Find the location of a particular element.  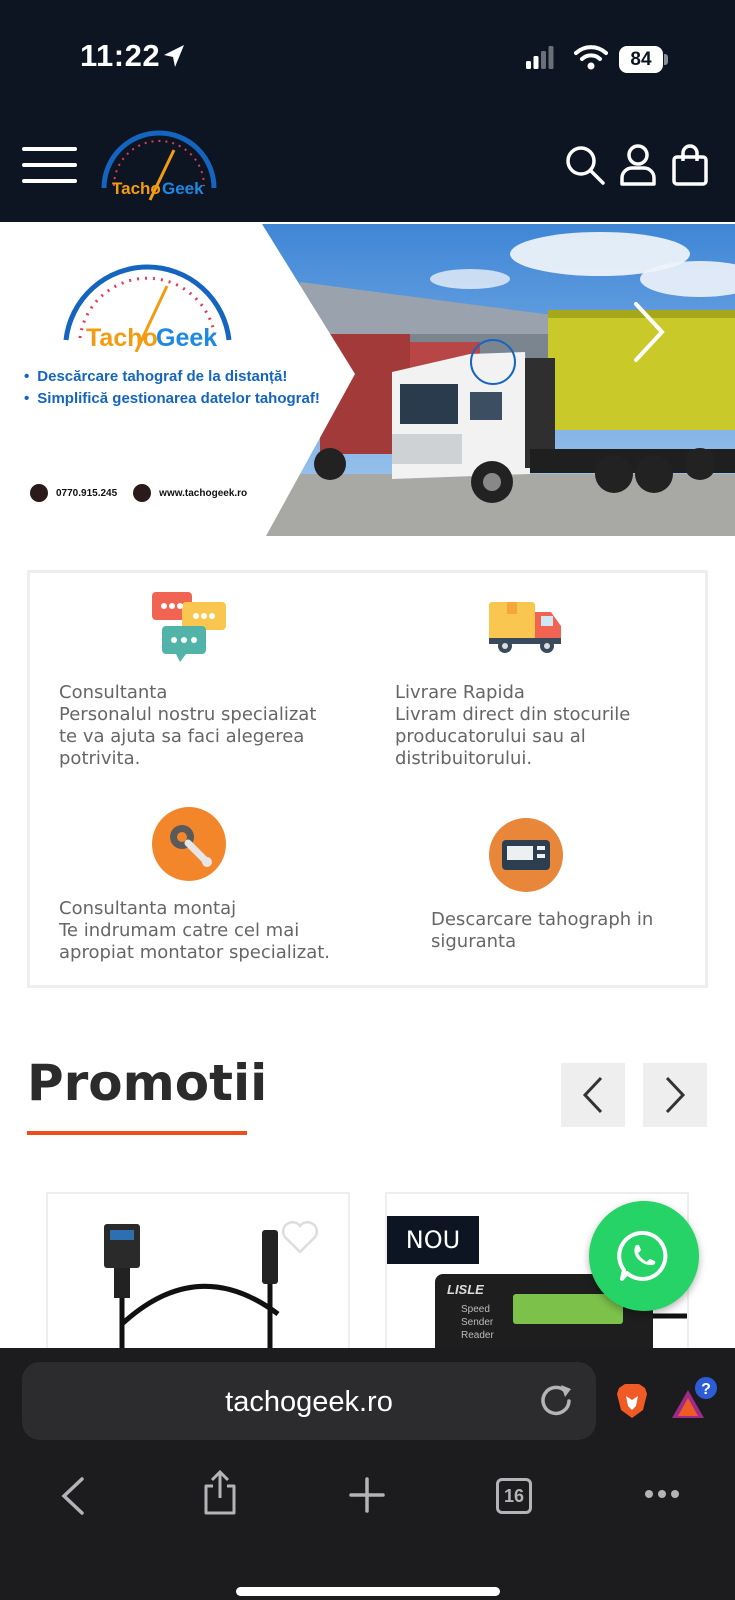

cart-bag-icon is located at coordinates (690, 165).